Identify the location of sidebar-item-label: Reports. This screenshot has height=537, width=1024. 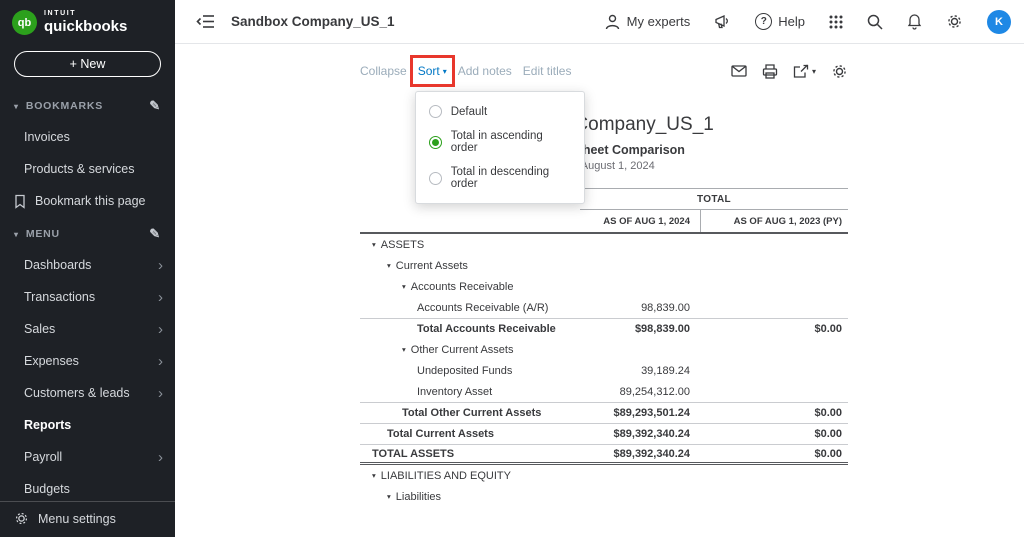
(48, 425).